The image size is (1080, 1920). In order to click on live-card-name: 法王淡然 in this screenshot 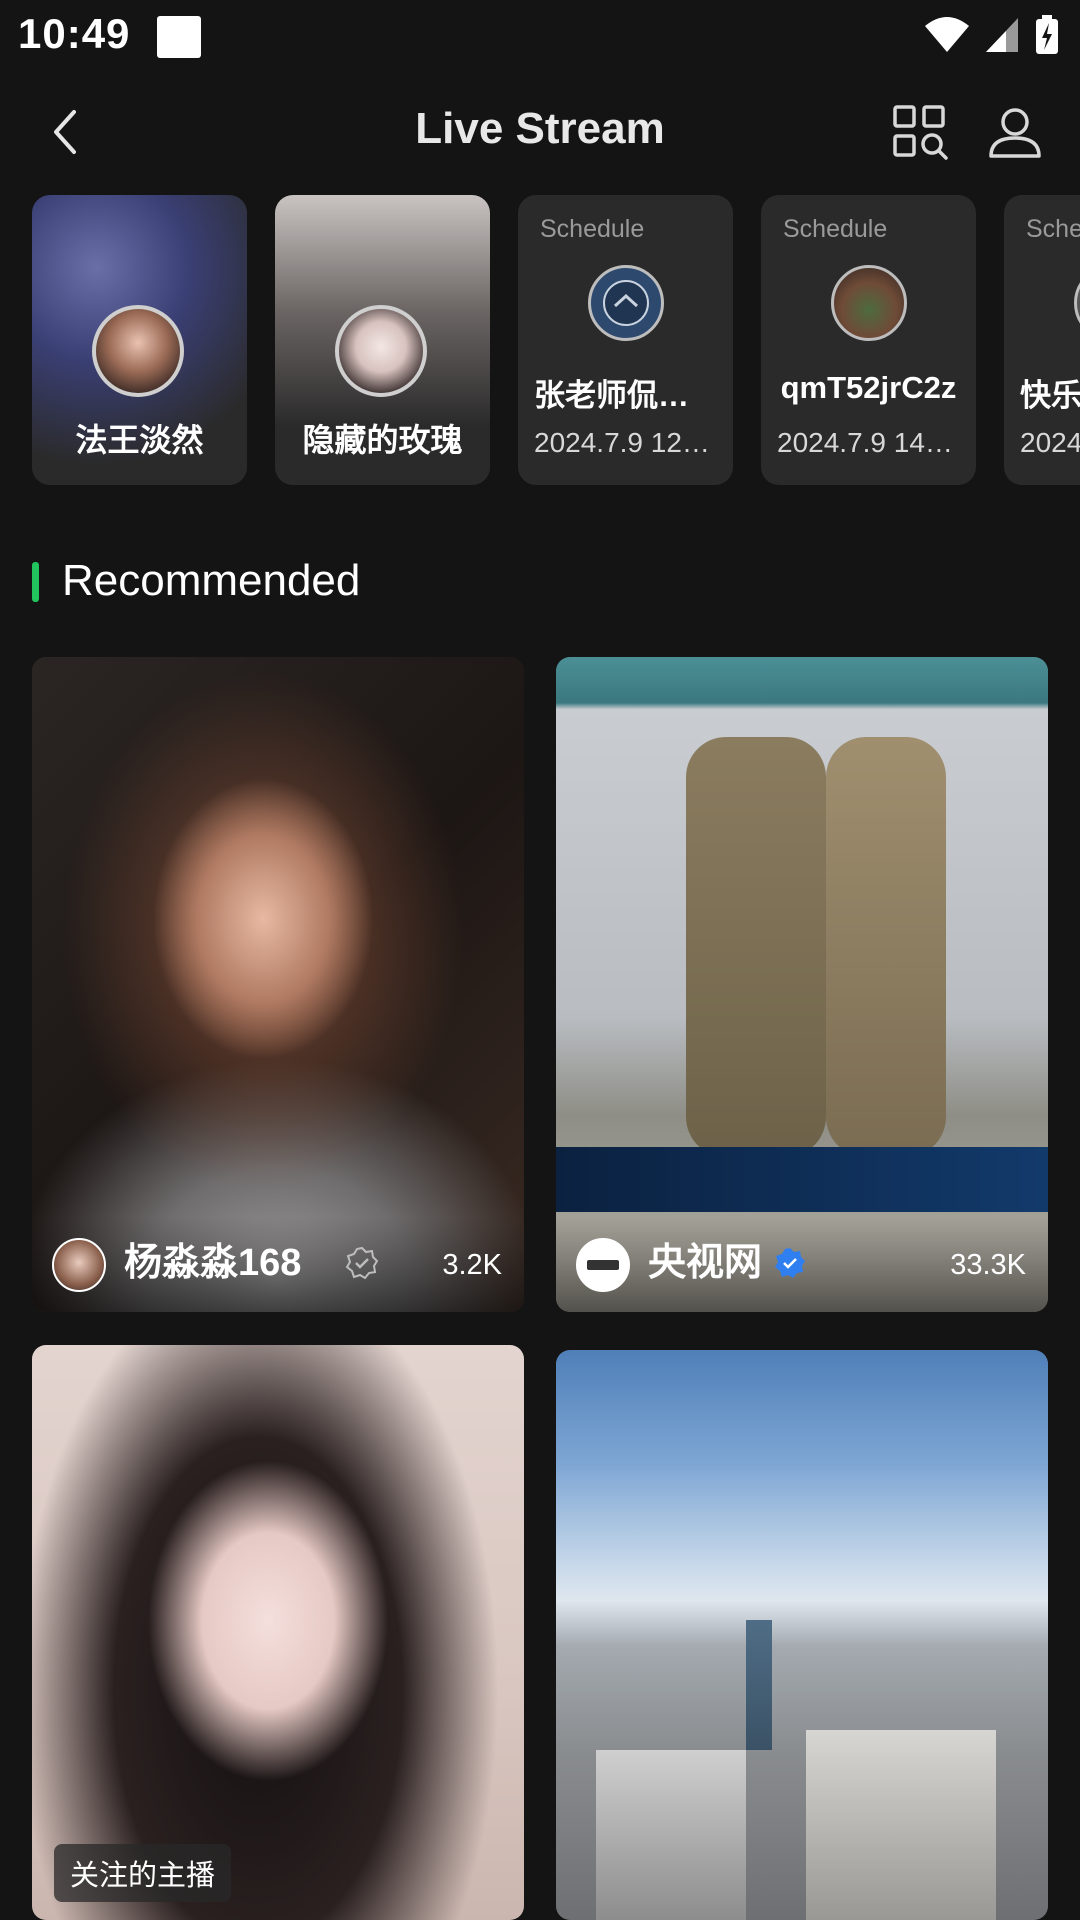, I will do `click(139, 440)`.